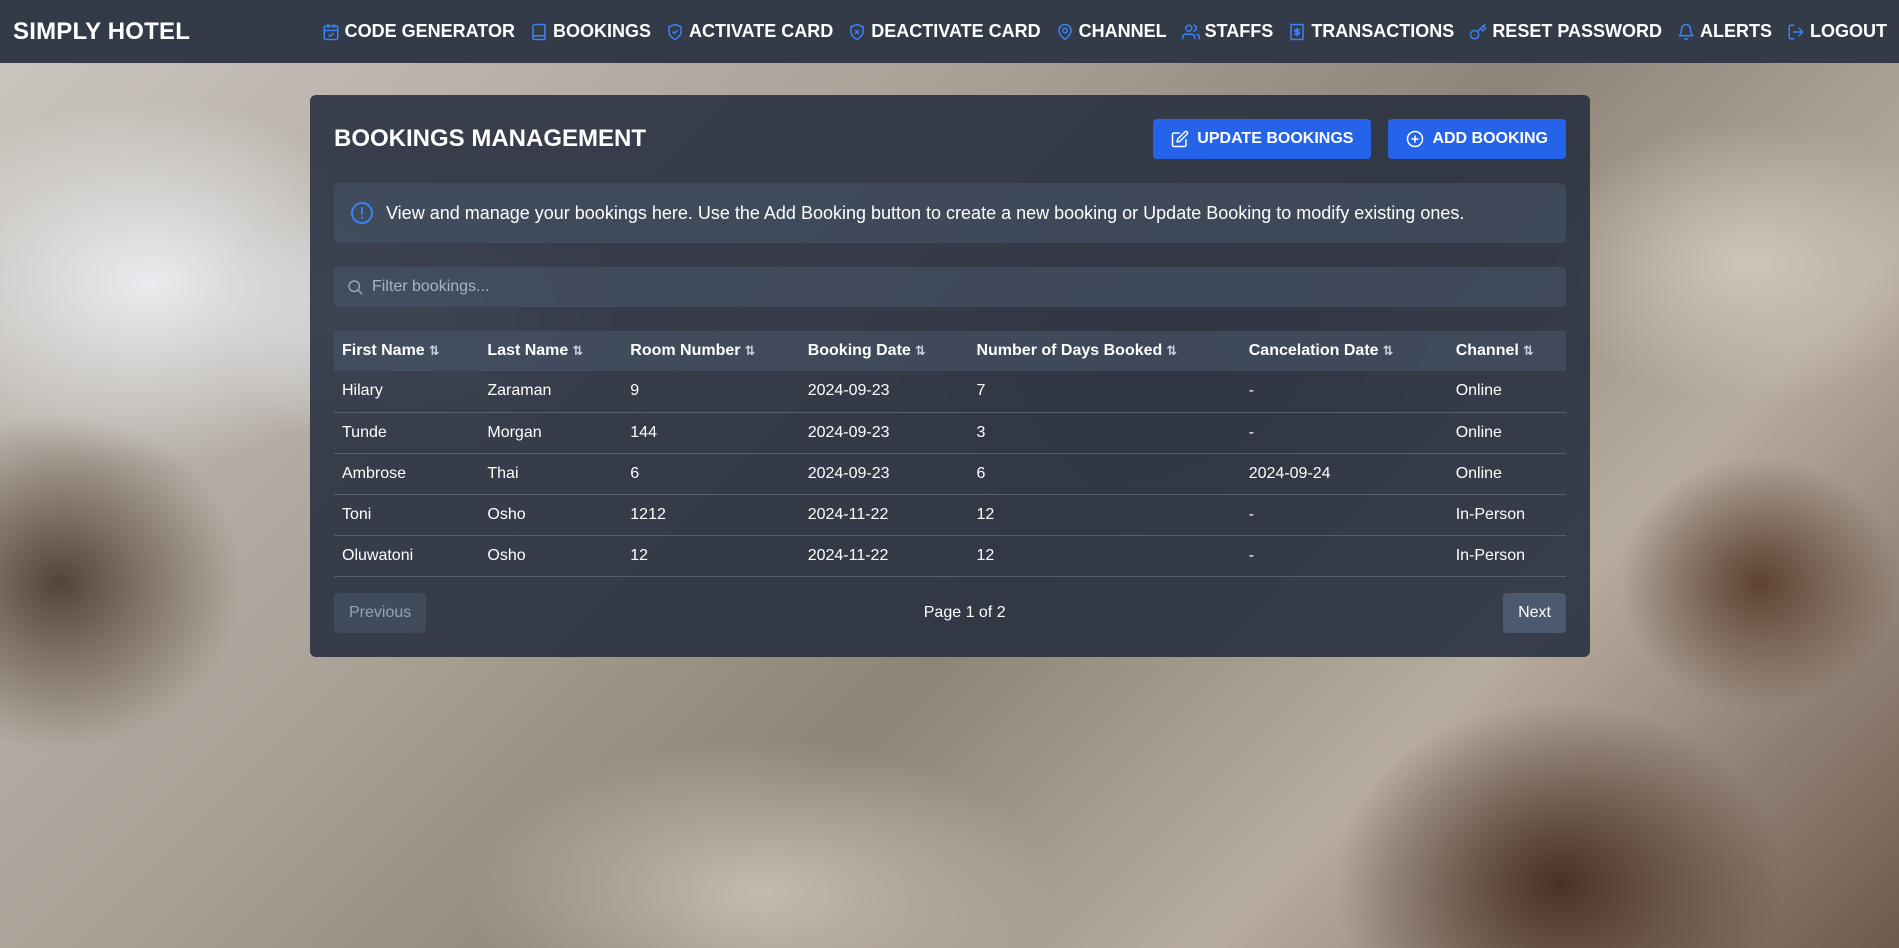  I want to click on table-row: Ambrose Thai 6 2024-09-23 6 2024-09-24 Online, so click(950, 474).